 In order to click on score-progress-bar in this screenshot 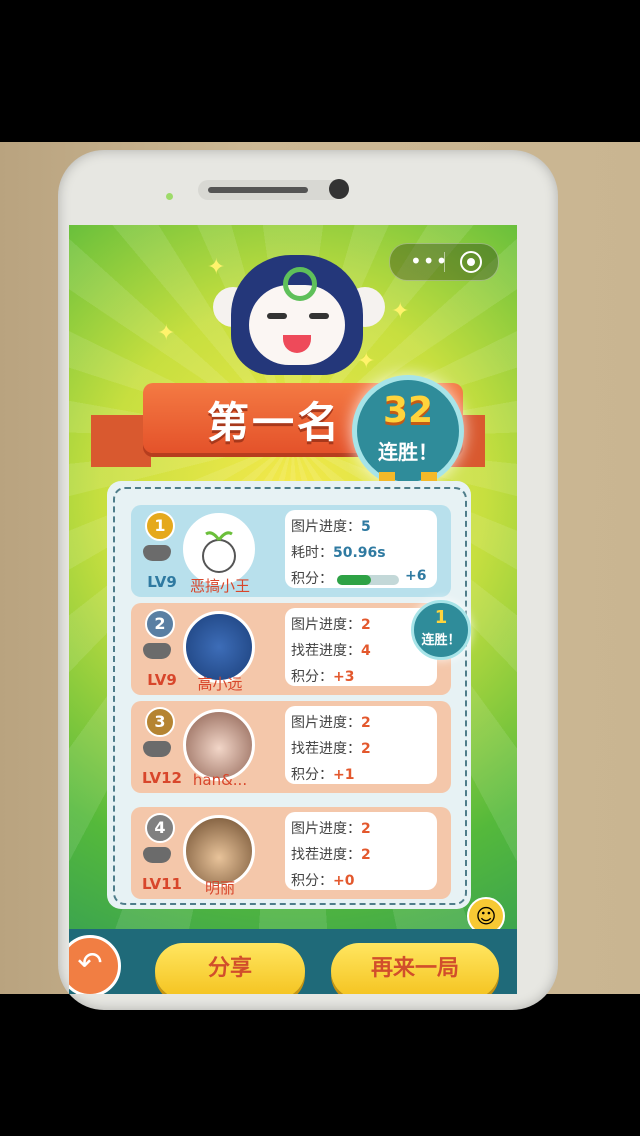, I will do `click(368, 580)`.